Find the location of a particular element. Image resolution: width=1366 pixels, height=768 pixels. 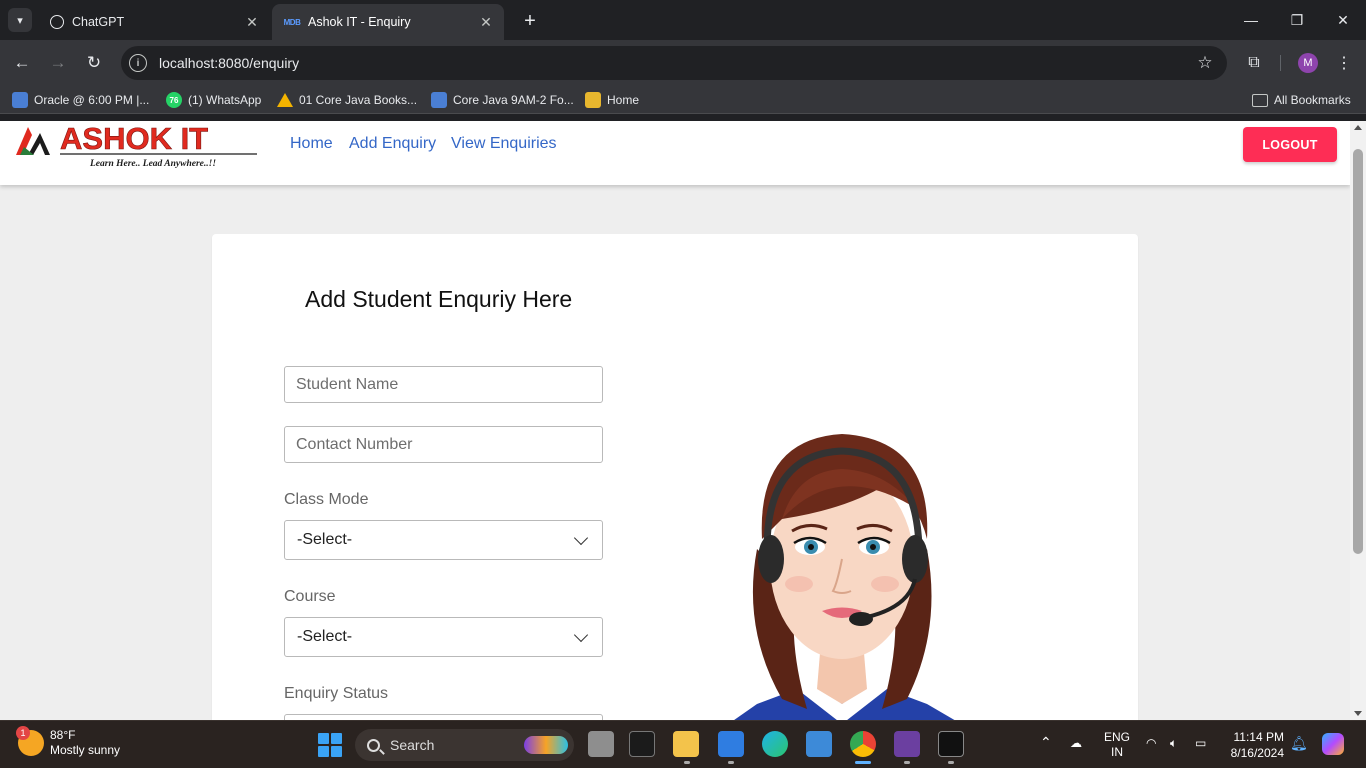

start-button is located at coordinates (330, 745).